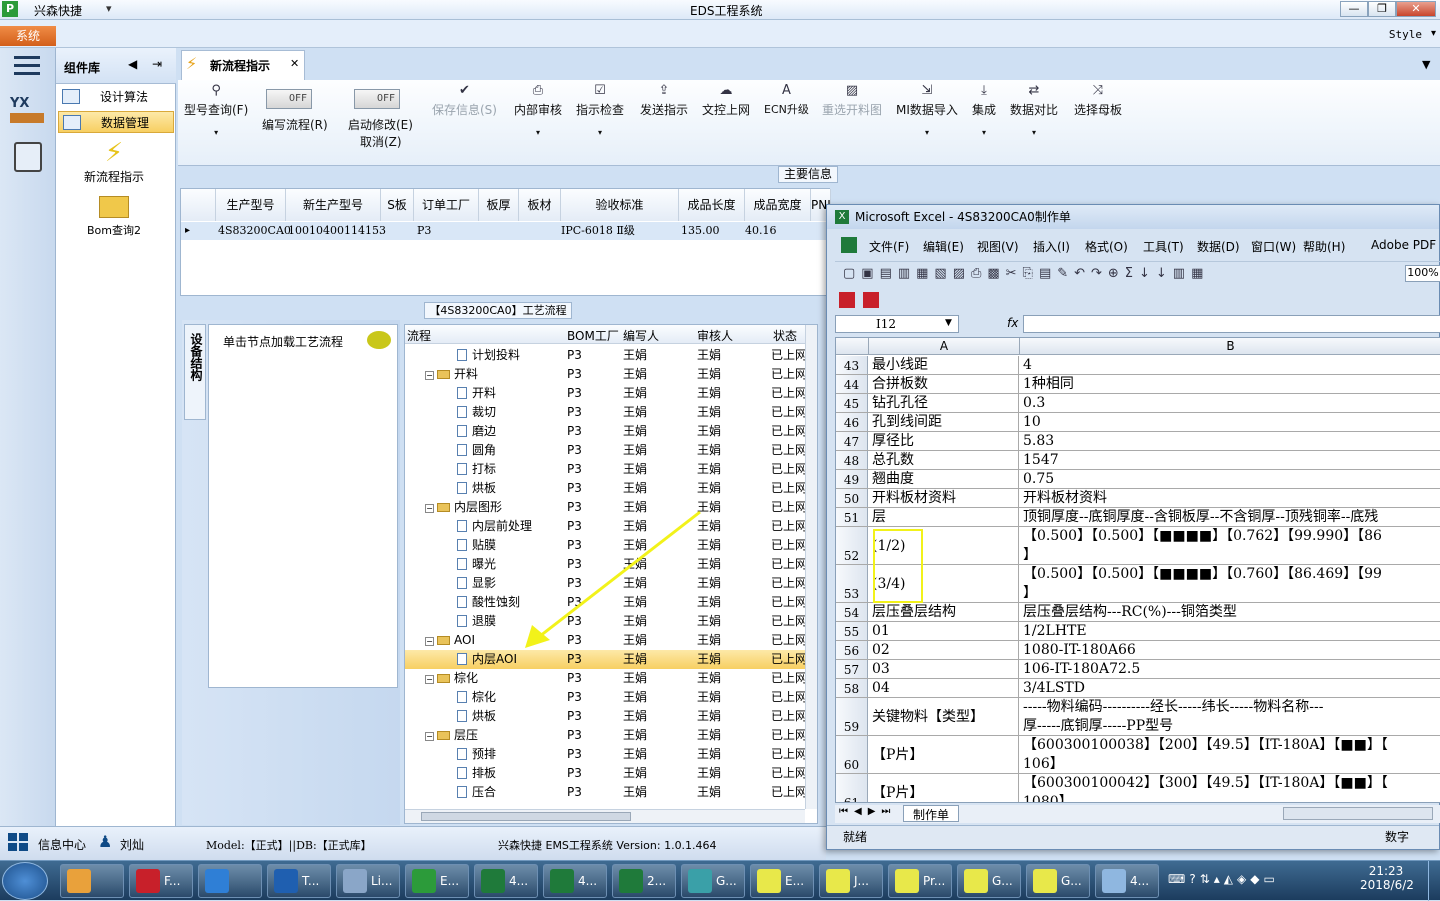 Image resolution: width=1440 pixels, height=901 pixels. What do you see at coordinates (1433, 33) in the screenshot?
I see `style-dropdown-icon: ▾` at bounding box center [1433, 33].